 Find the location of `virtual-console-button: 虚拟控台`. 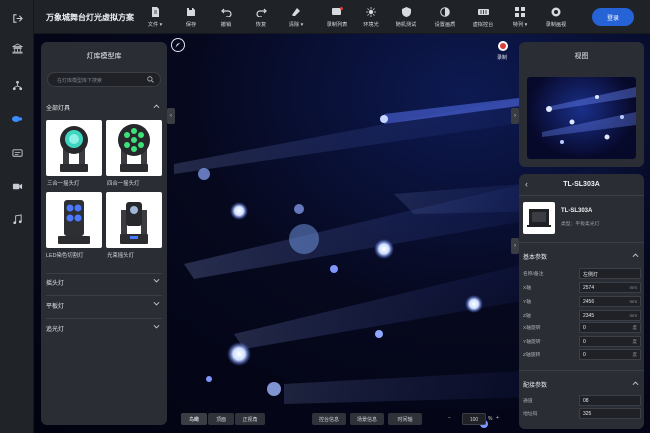

virtual-console-button: 虚拟控台 is located at coordinates (483, 17).